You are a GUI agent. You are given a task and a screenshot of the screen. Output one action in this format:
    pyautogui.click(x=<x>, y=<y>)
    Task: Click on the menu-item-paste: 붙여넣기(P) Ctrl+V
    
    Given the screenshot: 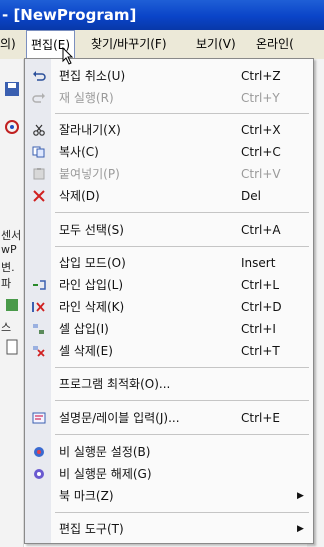 What is the action you would take?
    pyautogui.click(x=169, y=174)
    